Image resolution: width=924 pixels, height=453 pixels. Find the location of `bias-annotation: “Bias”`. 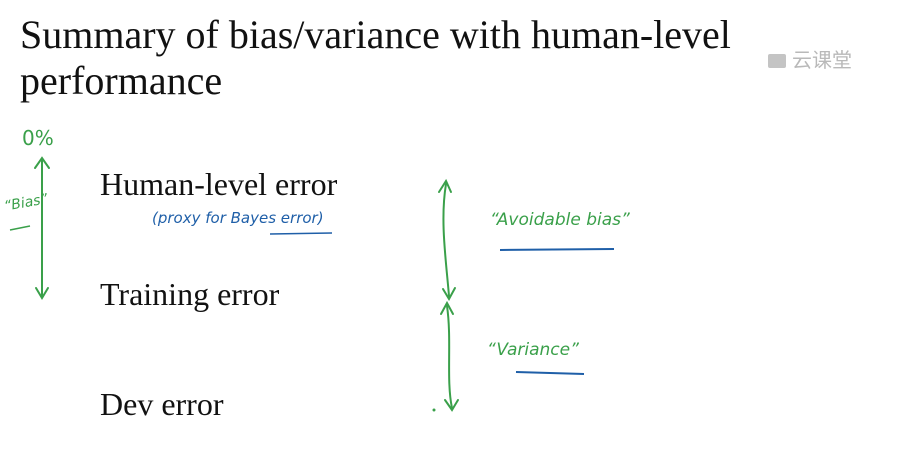

bias-annotation: “Bias” is located at coordinates (25, 203).